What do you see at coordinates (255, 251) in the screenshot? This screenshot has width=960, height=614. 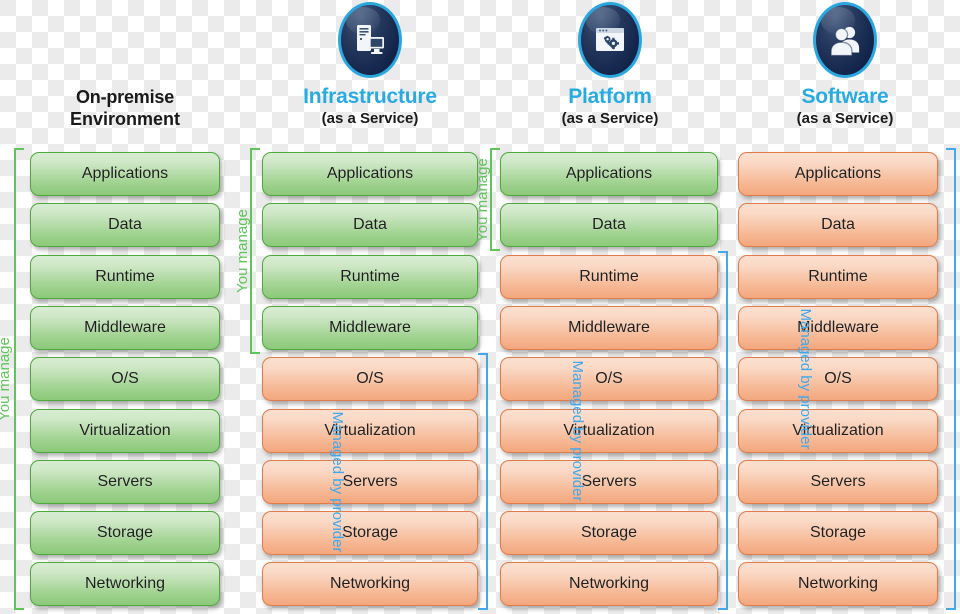 I see `you-manage-bracket-iaas` at bounding box center [255, 251].